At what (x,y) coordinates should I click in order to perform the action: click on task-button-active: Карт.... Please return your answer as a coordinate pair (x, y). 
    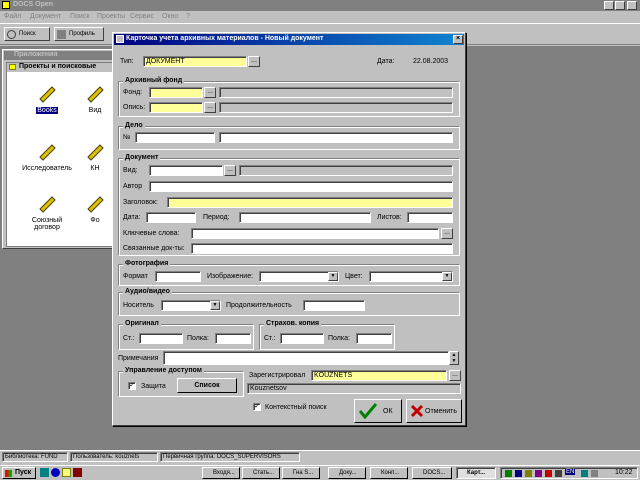
    Looking at the image, I should click on (476, 473).